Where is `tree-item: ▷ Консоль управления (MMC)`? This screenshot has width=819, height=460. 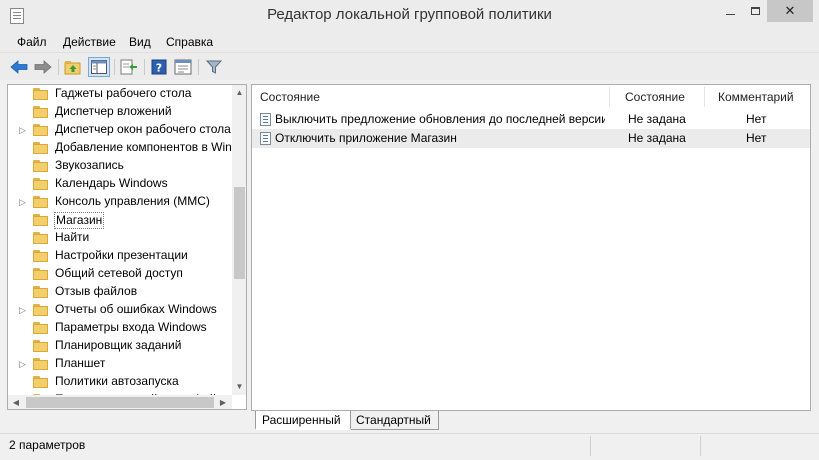
tree-item: ▷ Консоль управления (MMC) is located at coordinates (120, 202).